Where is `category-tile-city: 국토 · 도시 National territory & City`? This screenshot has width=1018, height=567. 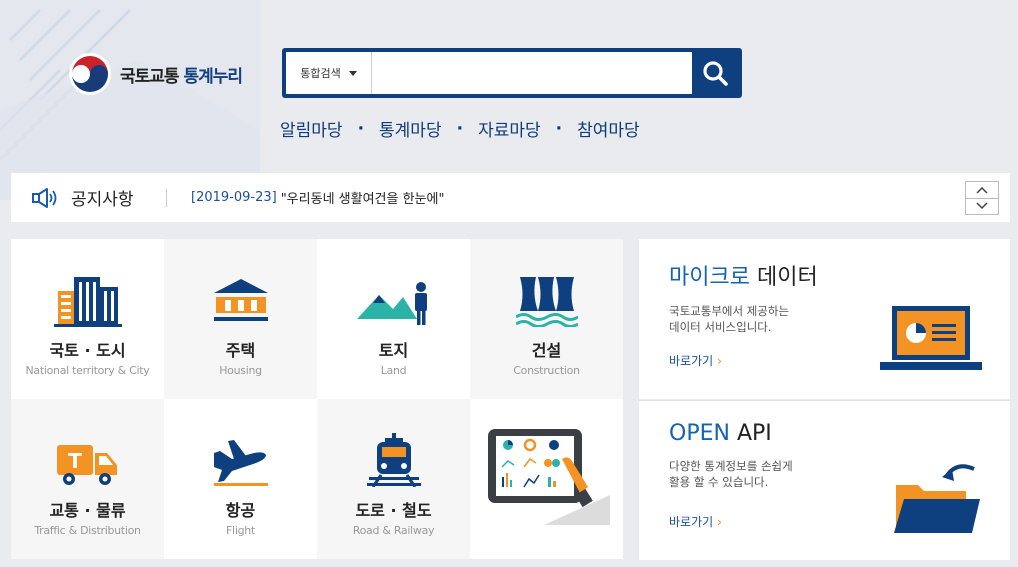 category-tile-city: 국토 · 도시 National territory & City is located at coordinates (87, 319).